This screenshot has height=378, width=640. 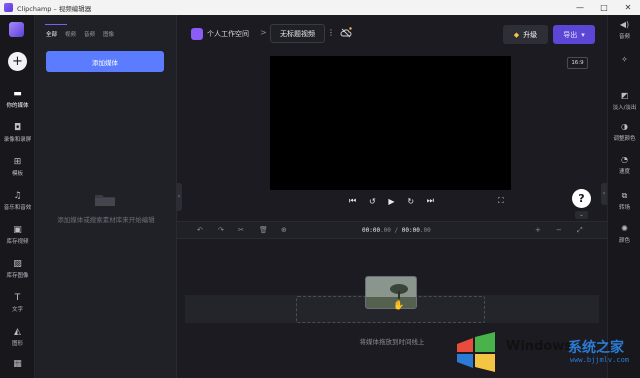 I want to click on timecode-display: 00:00.00 / 00:00.00, so click(x=396, y=230).